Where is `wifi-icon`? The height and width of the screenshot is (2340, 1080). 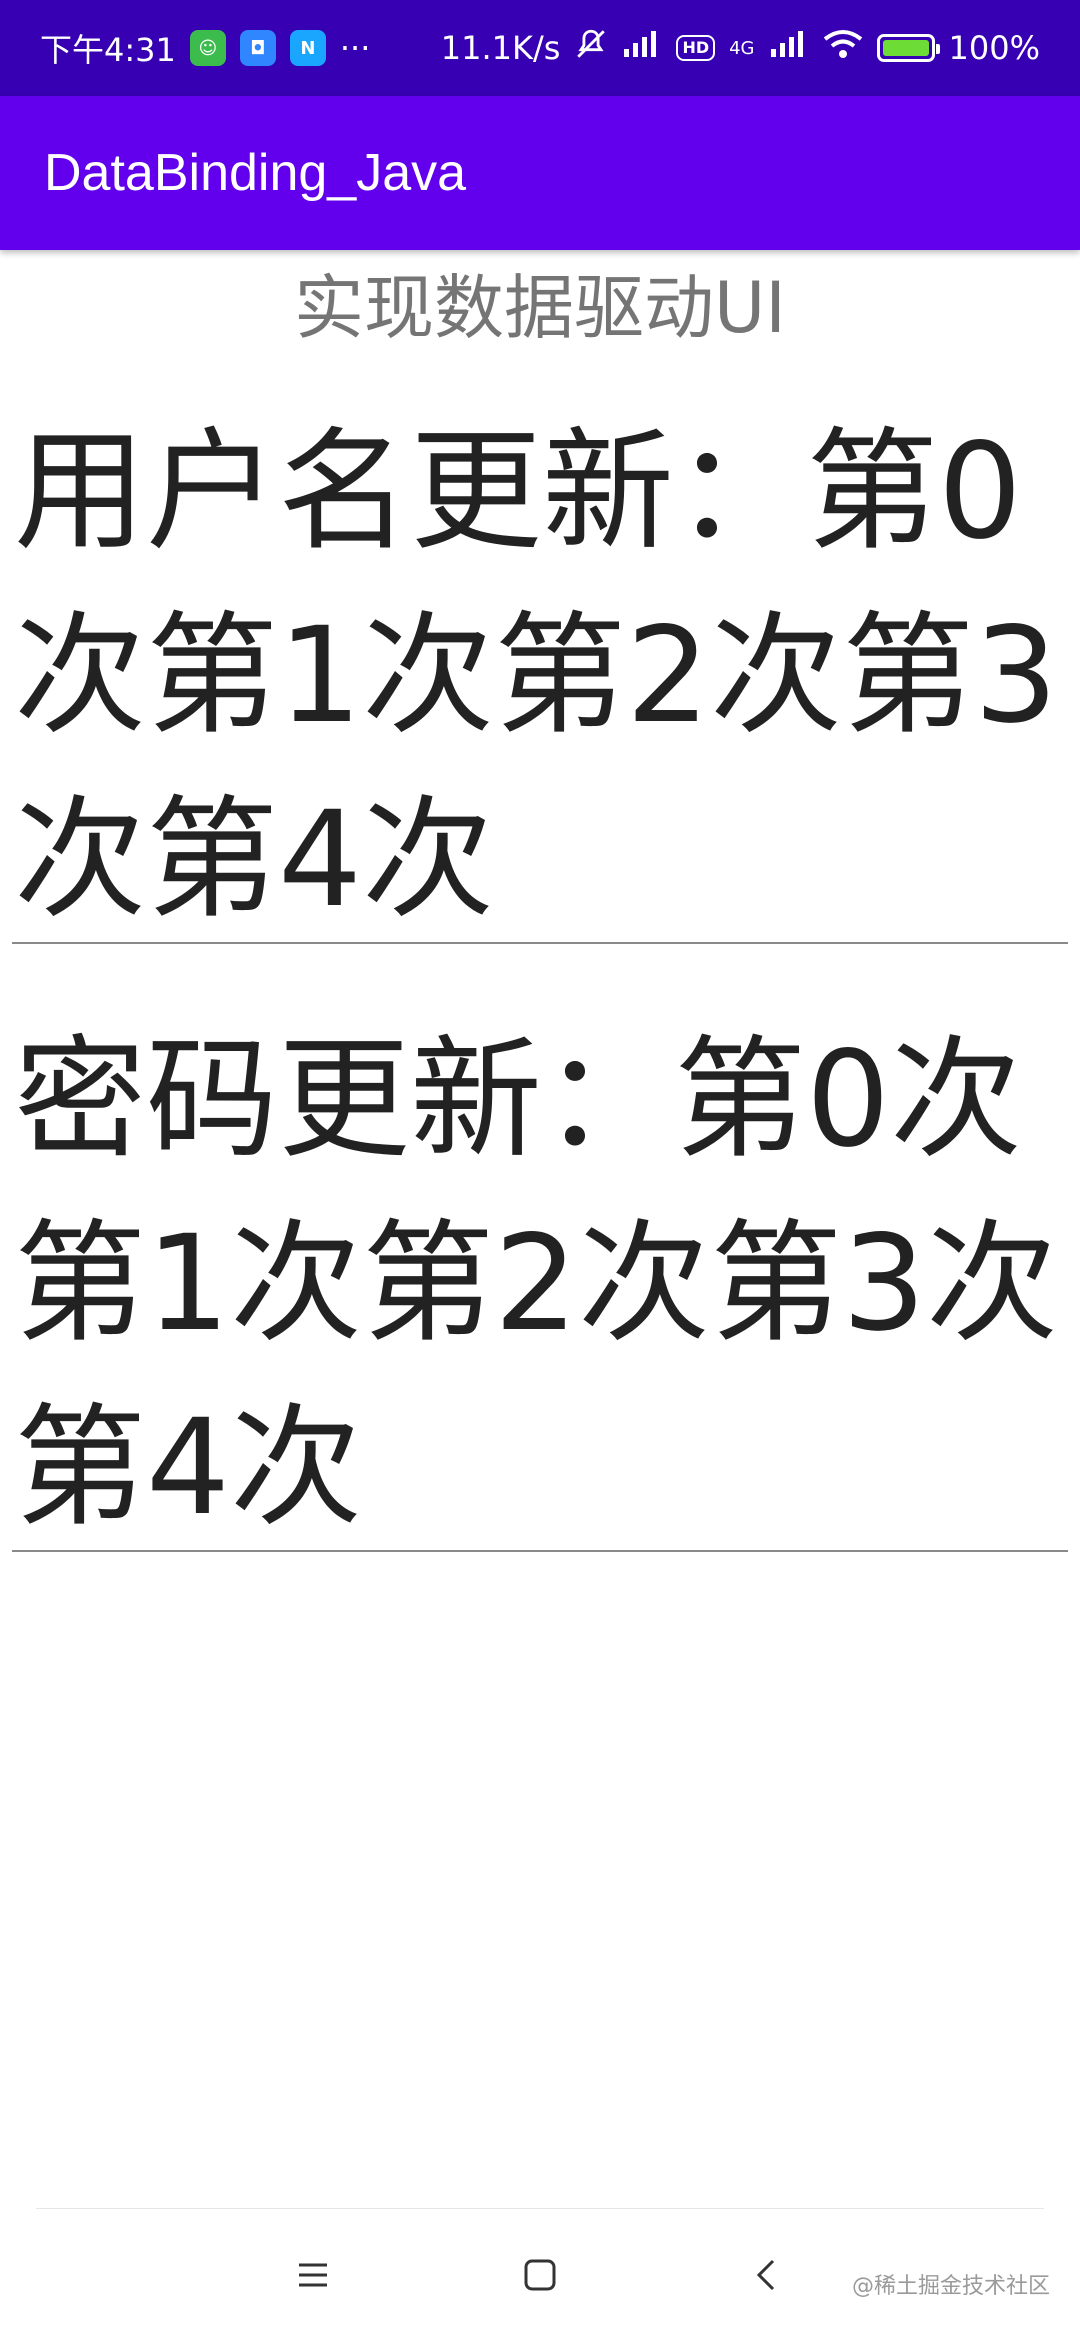
wifi-icon is located at coordinates (843, 48).